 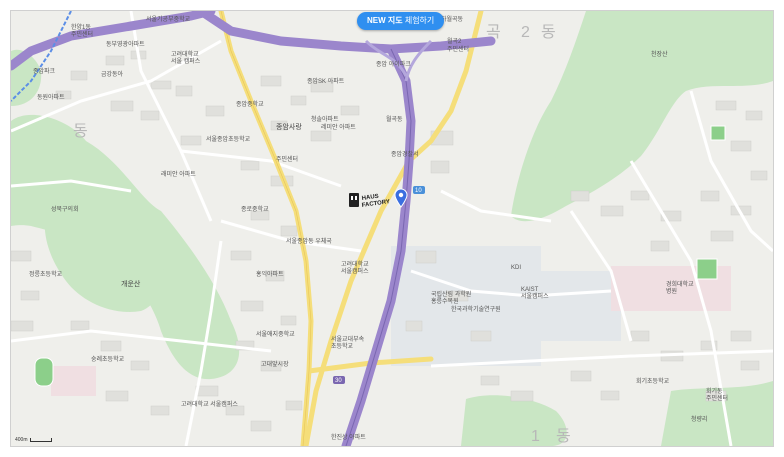 What do you see at coordinates (671, 291) in the screenshot?
I see `svg-text: 병원` at bounding box center [671, 291].